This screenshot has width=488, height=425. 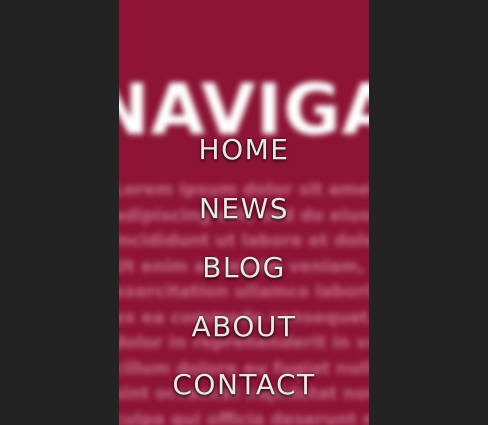 I want to click on nav-item-blog: BLOG, so click(x=244, y=268).